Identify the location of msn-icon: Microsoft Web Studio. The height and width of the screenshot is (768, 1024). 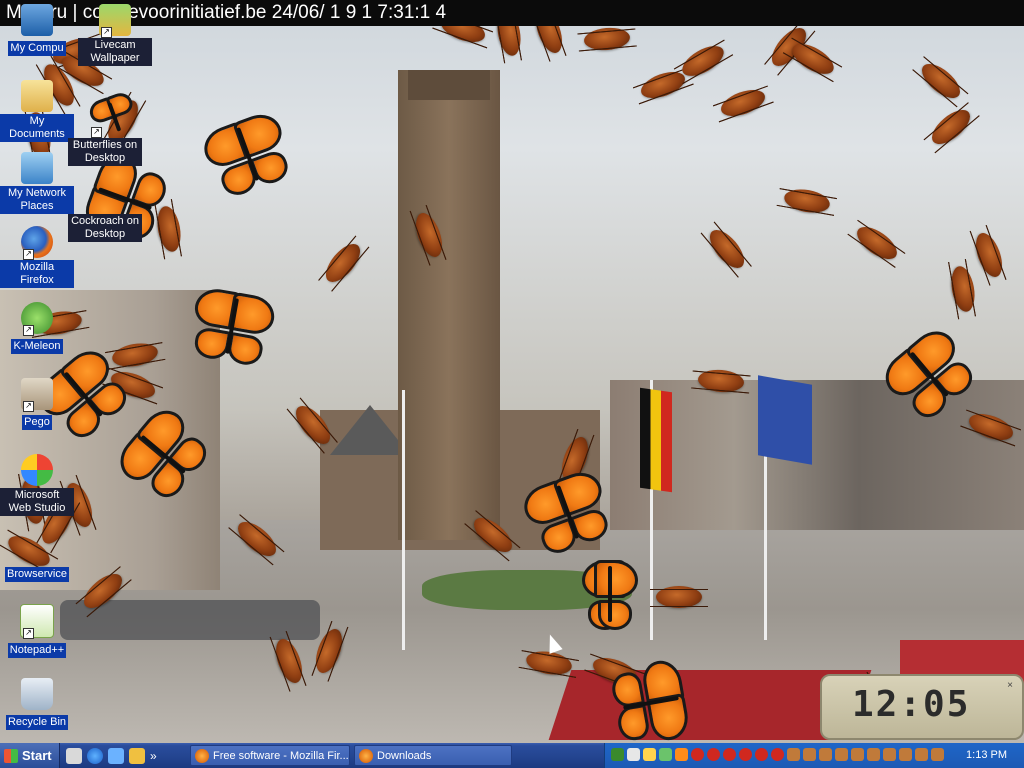
(37, 485).